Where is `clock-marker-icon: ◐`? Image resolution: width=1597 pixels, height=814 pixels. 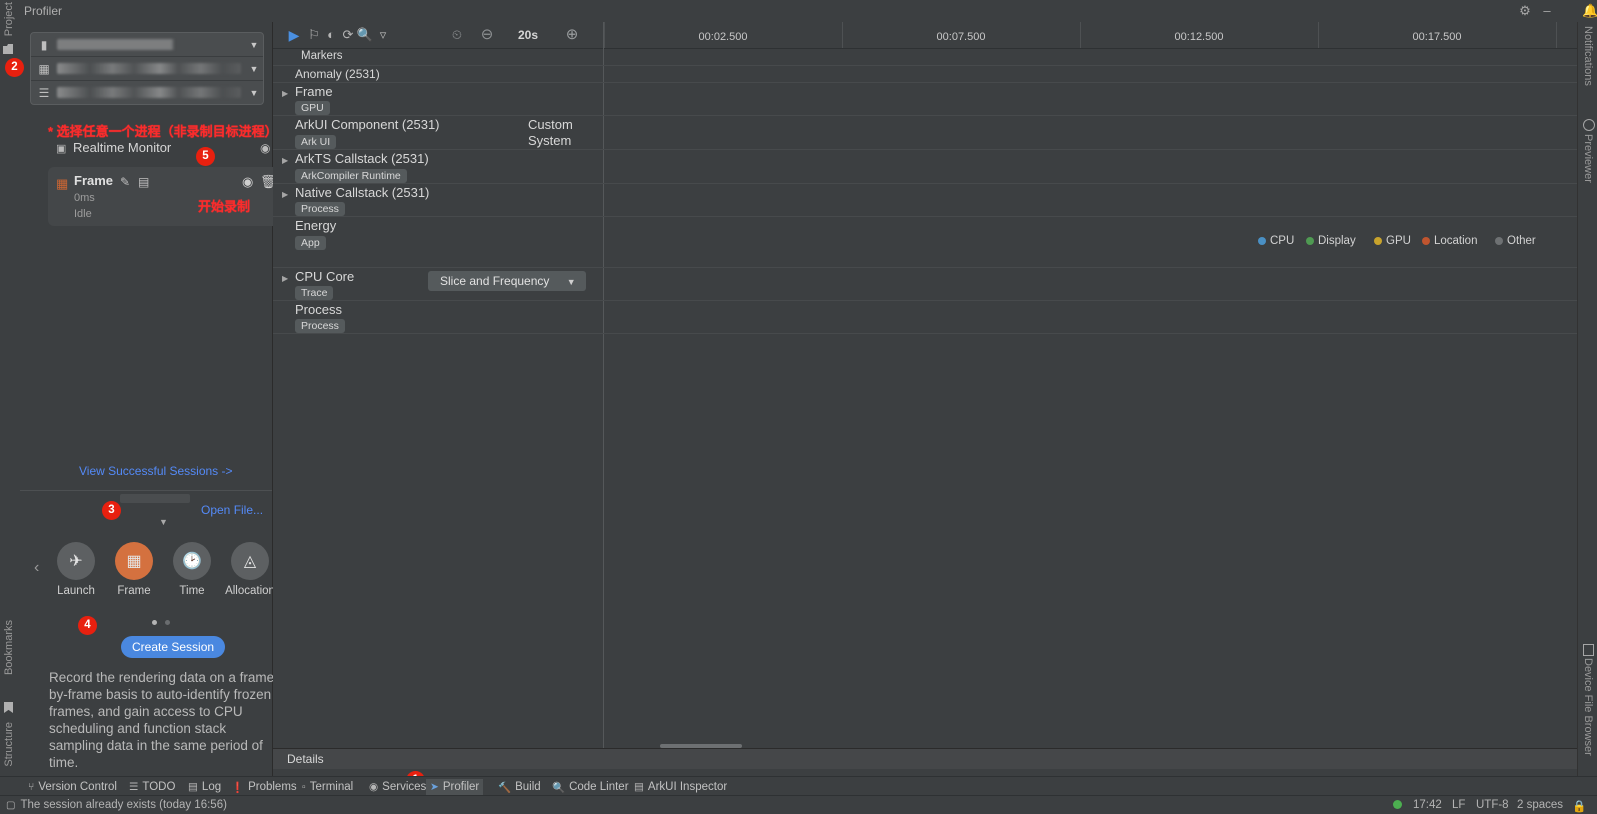
clock-marker-icon: ◐ is located at coordinates (331, 35).